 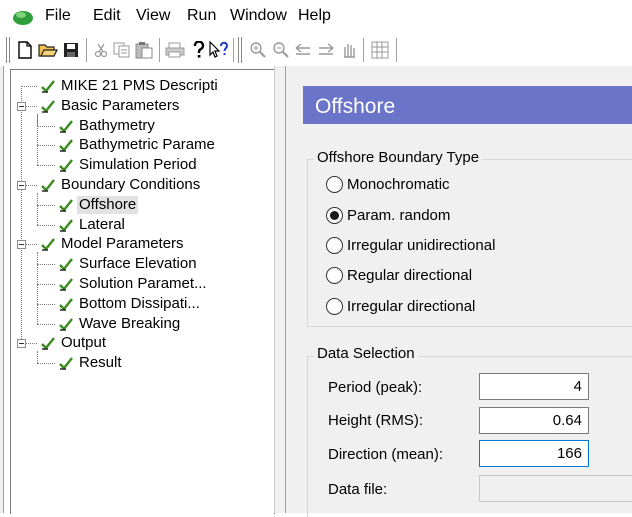 I want to click on period-label: Period (peak):, so click(x=375, y=387).